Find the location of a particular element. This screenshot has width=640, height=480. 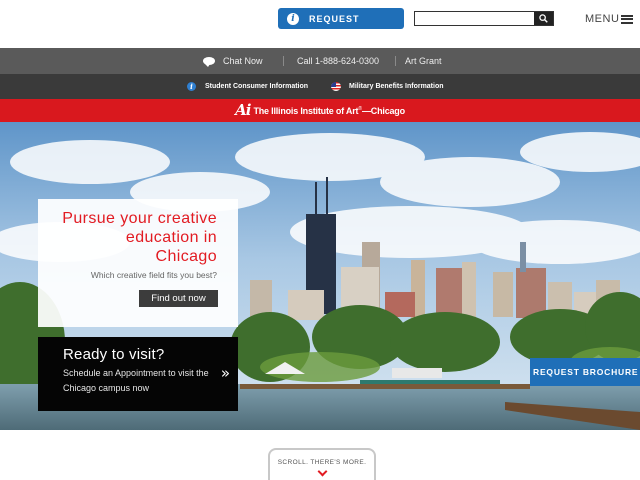

find-out-now-button: Find out now is located at coordinates (178, 298).